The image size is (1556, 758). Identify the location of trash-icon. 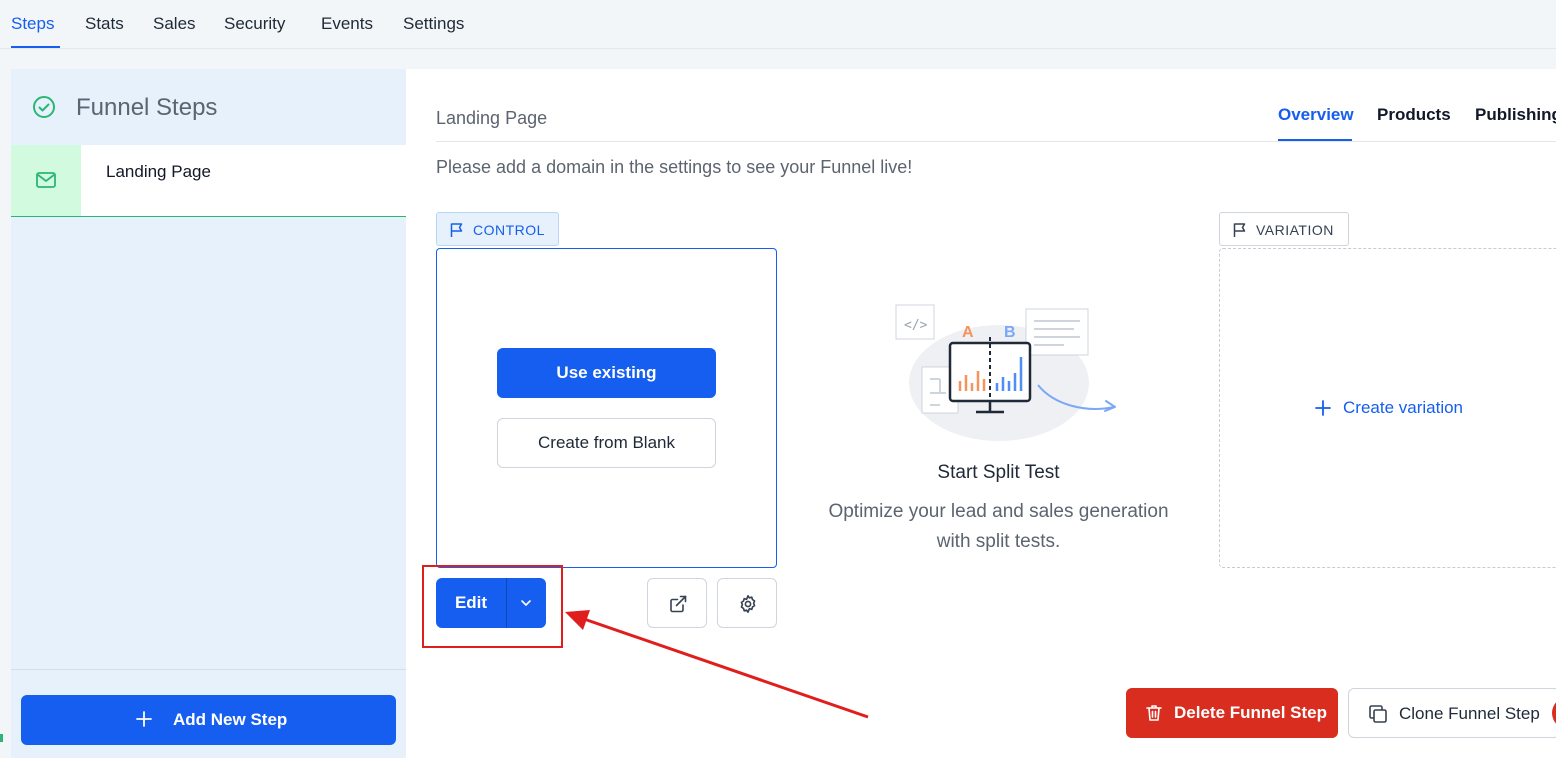
(1154, 713).